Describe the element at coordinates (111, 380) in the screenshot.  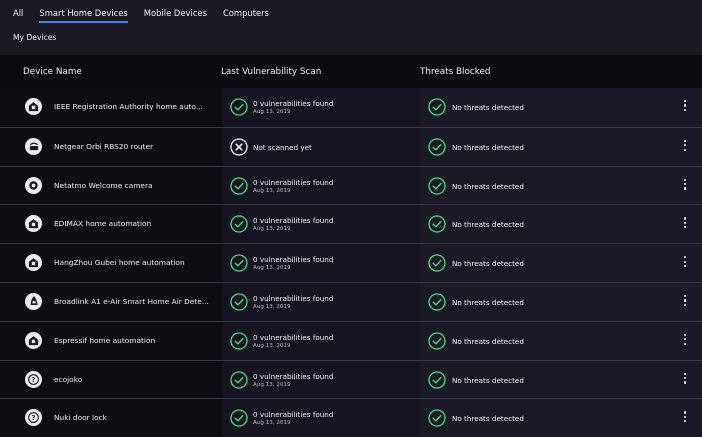
I see `device-name-cell: ? ecojoko` at that location.